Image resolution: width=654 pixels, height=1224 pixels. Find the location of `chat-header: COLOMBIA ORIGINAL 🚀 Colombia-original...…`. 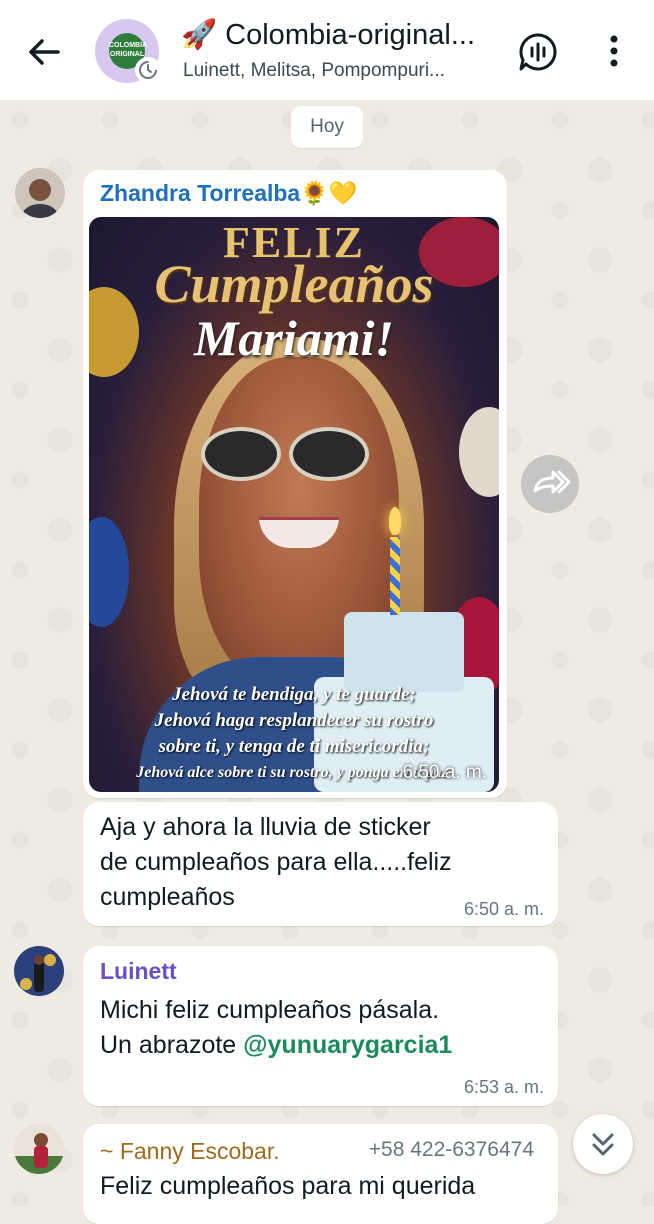

chat-header: COLOMBIA ORIGINAL 🚀 Colombia-original...… is located at coordinates (327, 50).